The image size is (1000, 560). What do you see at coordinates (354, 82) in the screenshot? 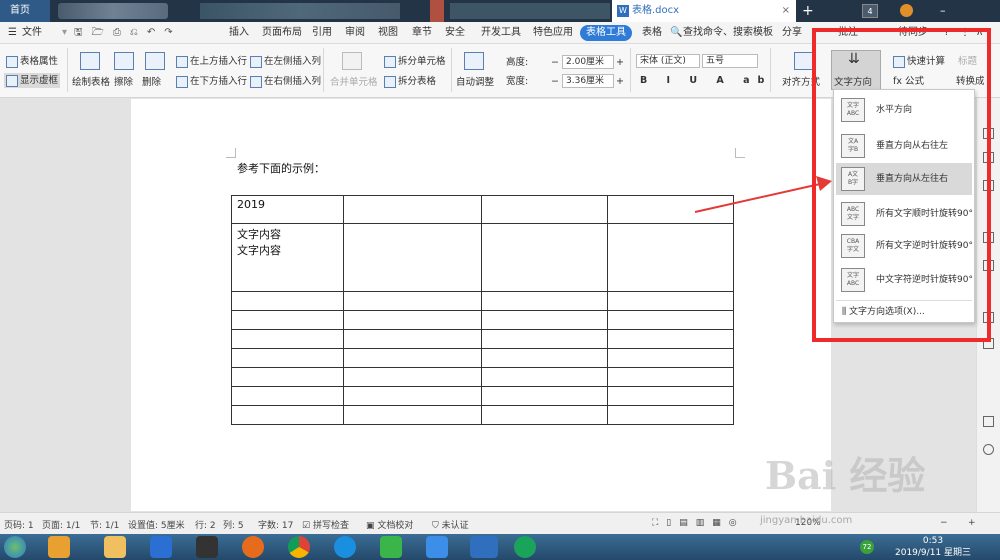
I see `merge-cells-button: 合并单元格` at bounding box center [354, 82].